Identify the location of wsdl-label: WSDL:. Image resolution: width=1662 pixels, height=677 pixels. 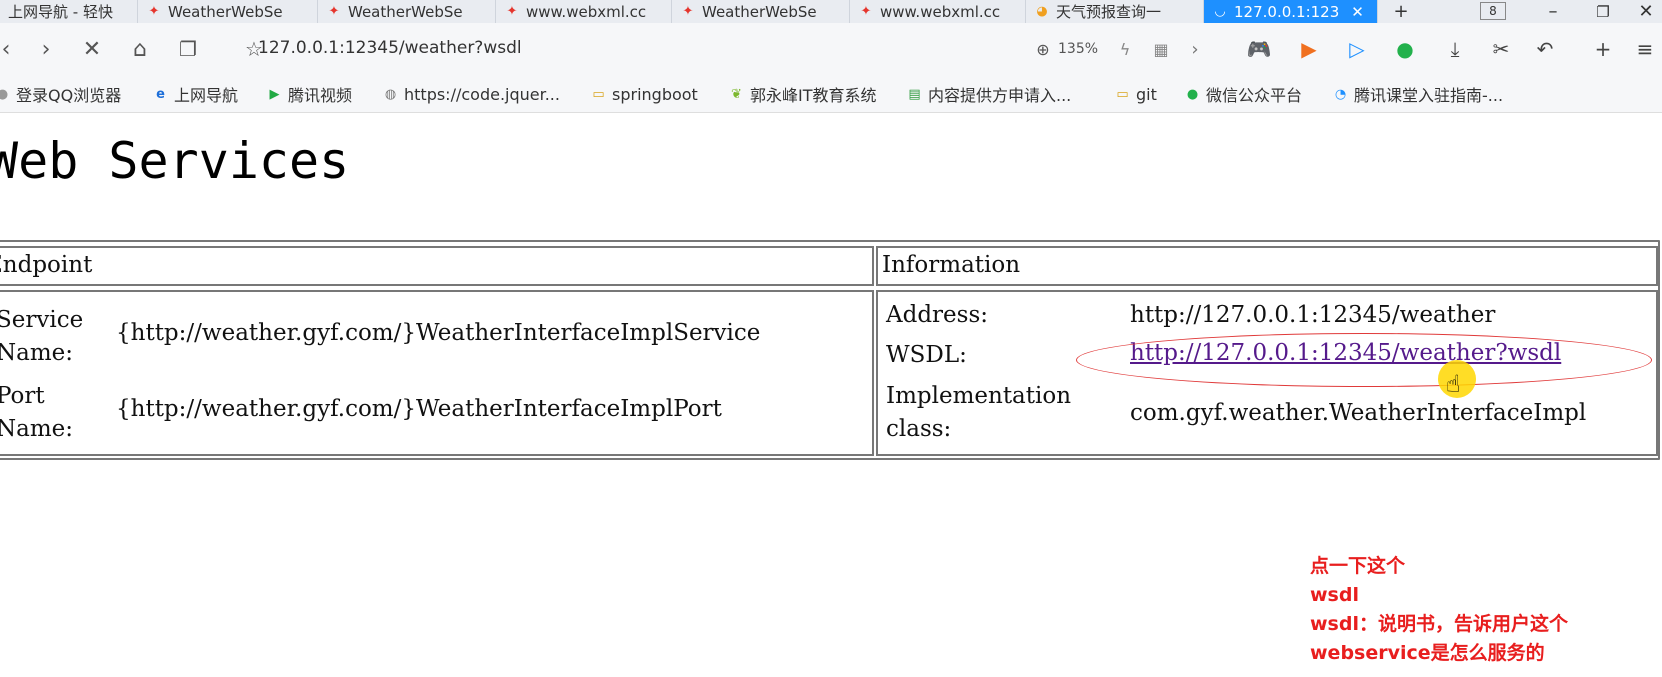
(926, 355).